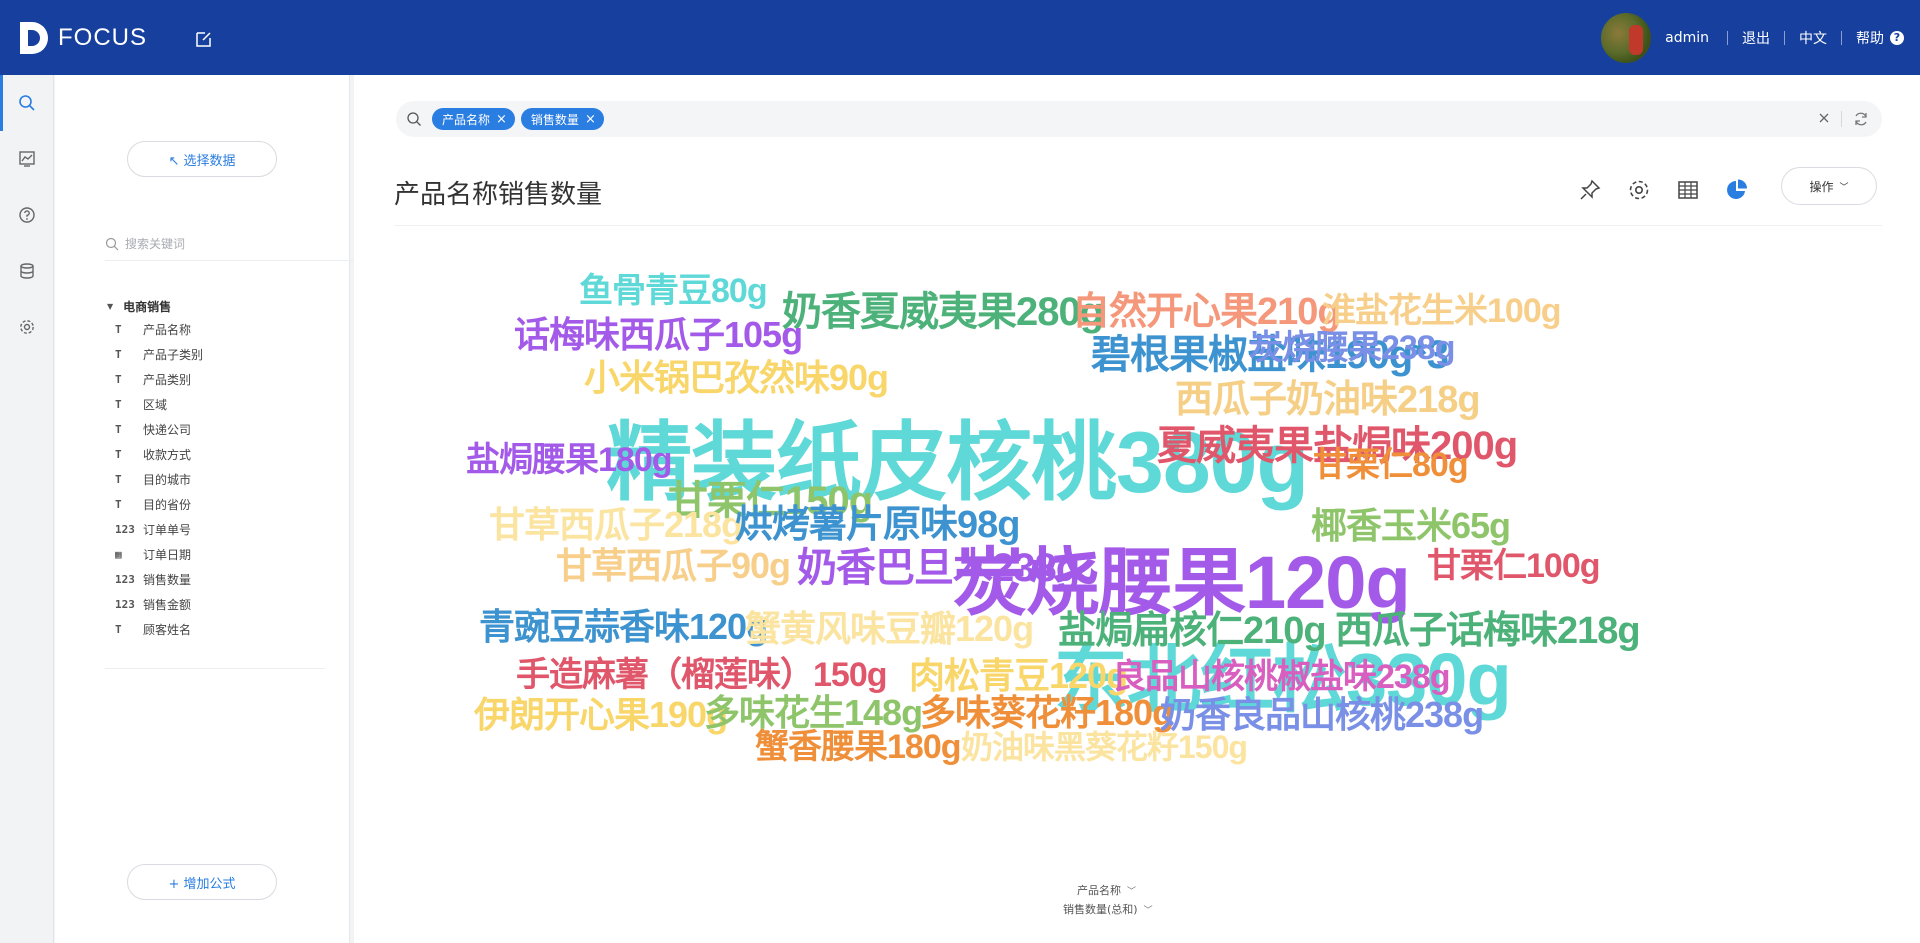  What do you see at coordinates (1352, 348) in the screenshot?
I see `word-cloud-word: 炭烧腰果238g` at bounding box center [1352, 348].